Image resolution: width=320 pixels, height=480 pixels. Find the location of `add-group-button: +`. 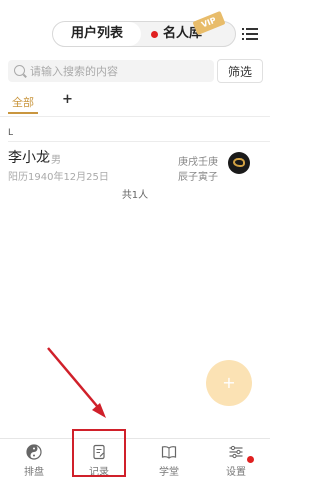

add-group-button: + is located at coordinates (67, 99).